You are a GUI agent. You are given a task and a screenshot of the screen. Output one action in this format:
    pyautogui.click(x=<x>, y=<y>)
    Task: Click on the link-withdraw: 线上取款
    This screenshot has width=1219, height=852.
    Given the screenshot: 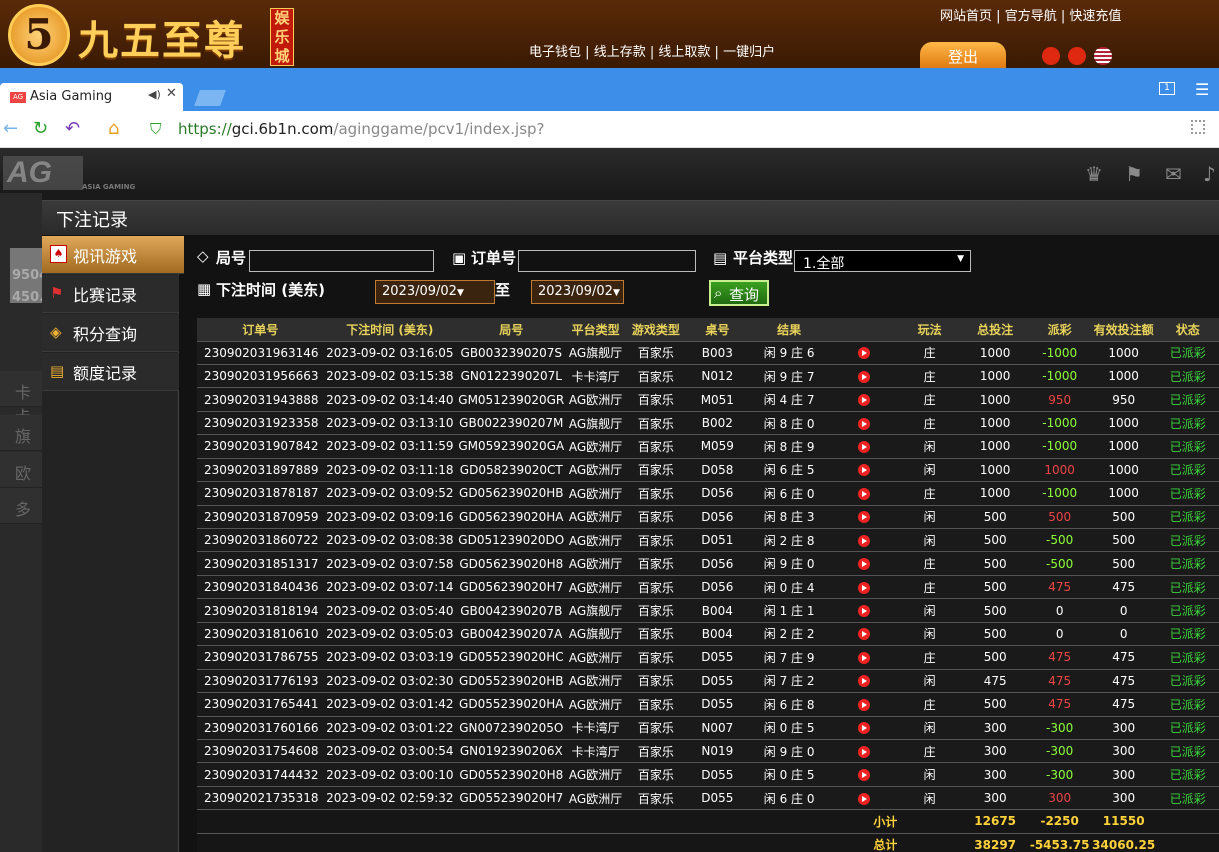 What is the action you would take?
    pyautogui.click(x=684, y=52)
    